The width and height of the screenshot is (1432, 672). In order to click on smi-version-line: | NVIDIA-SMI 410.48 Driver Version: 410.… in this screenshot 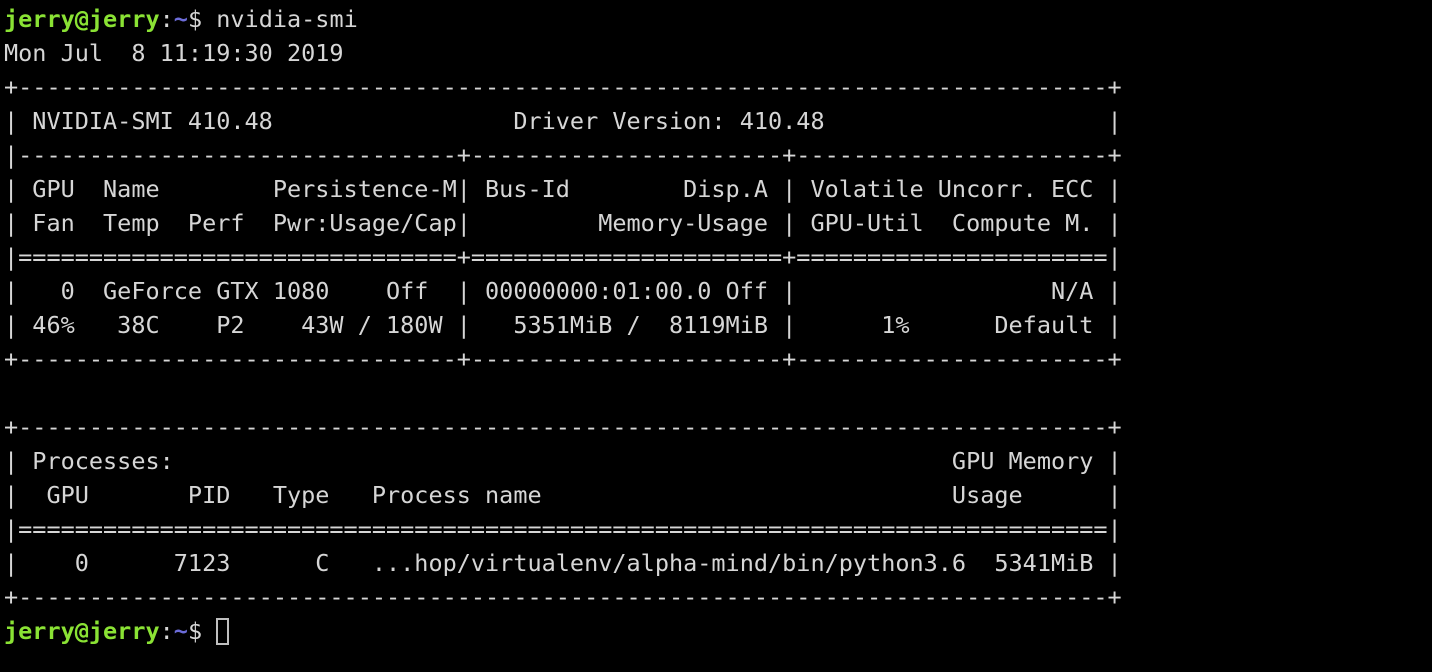, I will do `click(563, 121)`.